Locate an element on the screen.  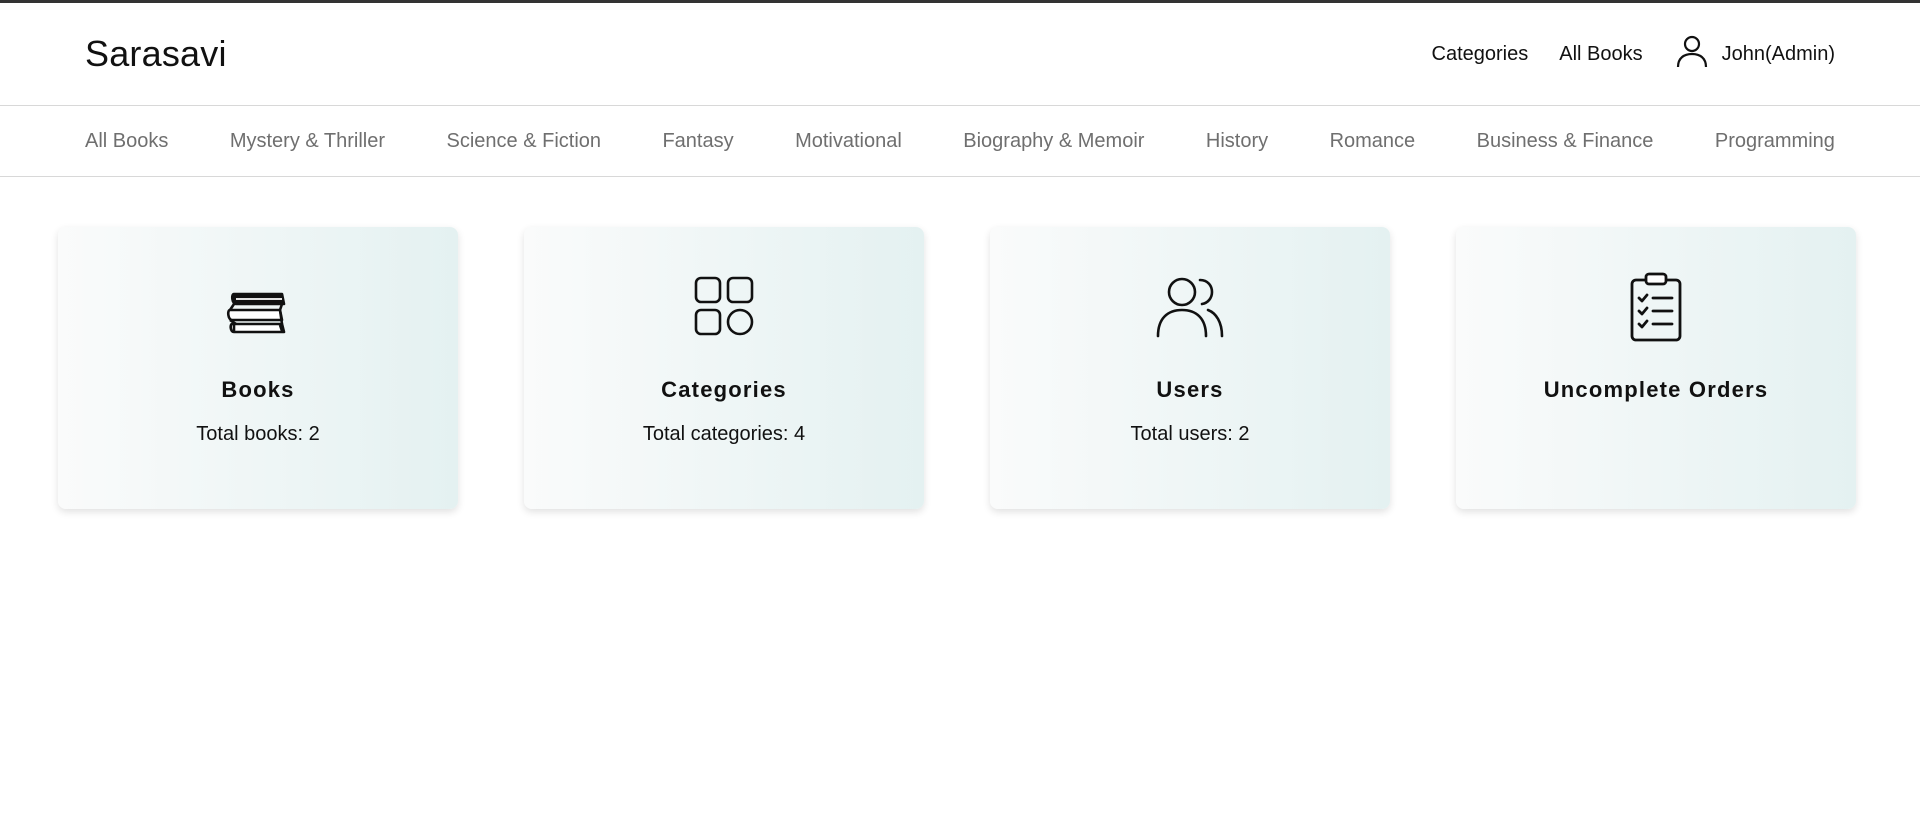
books-card-count: Total books: 2 is located at coordinates (258, 434).